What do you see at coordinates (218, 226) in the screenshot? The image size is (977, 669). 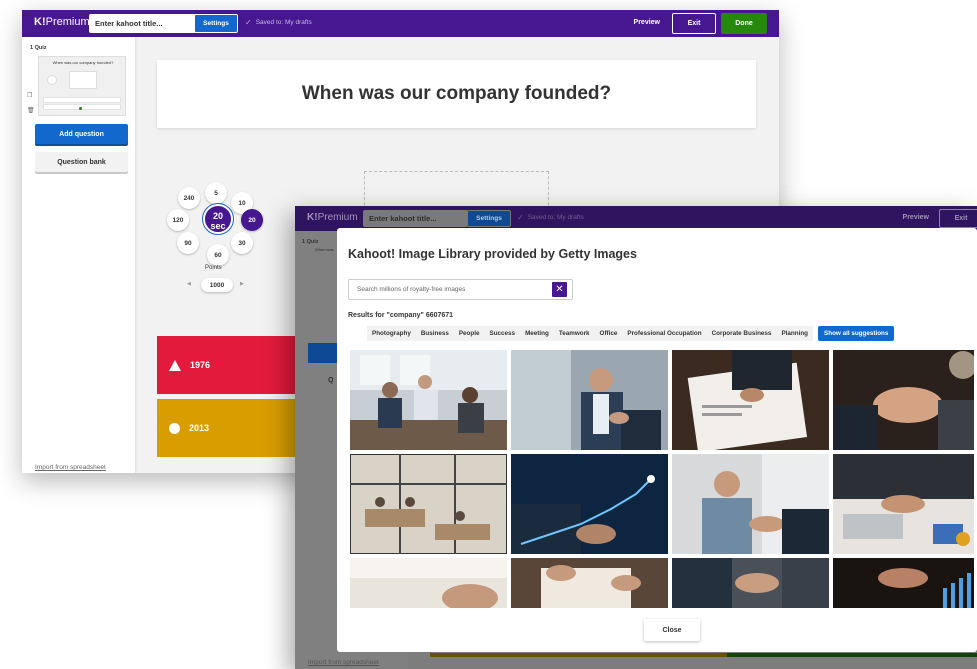 I see `timer-selected-unit: sec` at bounding box center [218, 226].